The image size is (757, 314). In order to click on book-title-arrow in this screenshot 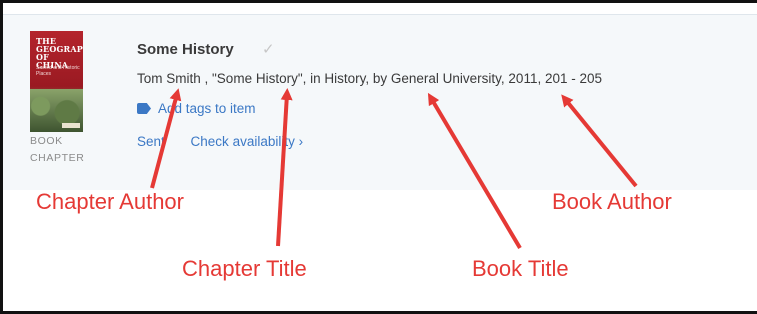, I will do `click(474, 171)`.